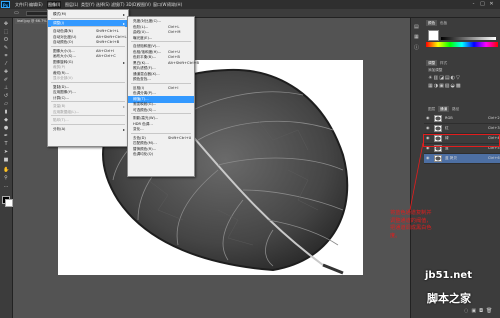  What do you see at coordinates (143, 154) in the screenshot?
I see `menu-item-label: 色调均化(Q)` at bounding box center [143, 154].